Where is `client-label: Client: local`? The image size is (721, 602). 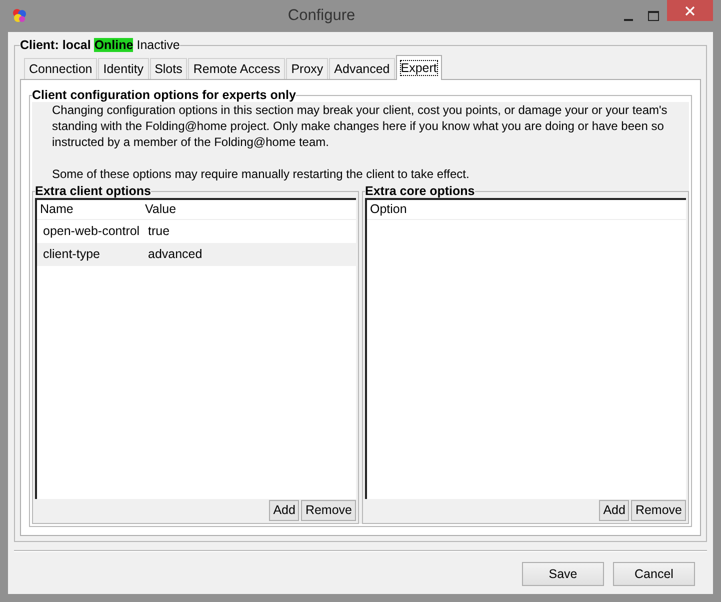 client-label: Client: local is located at coordinates (55, 45).